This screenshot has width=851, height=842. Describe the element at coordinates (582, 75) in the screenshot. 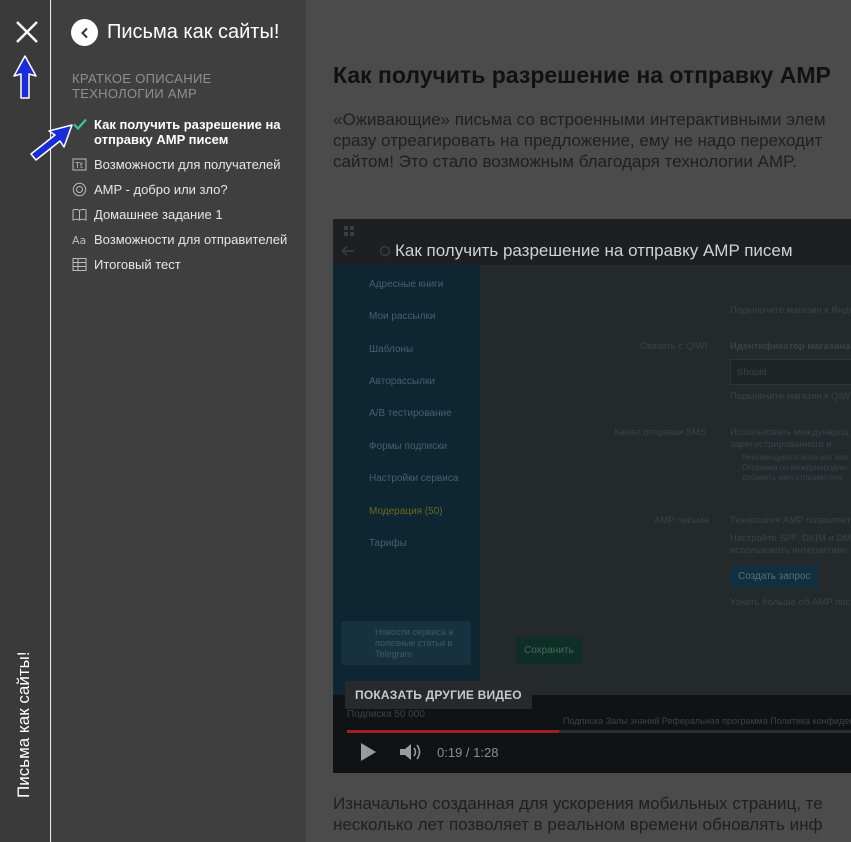

I see `article-title: Как получить разрешение на отправку AMP` at that location.